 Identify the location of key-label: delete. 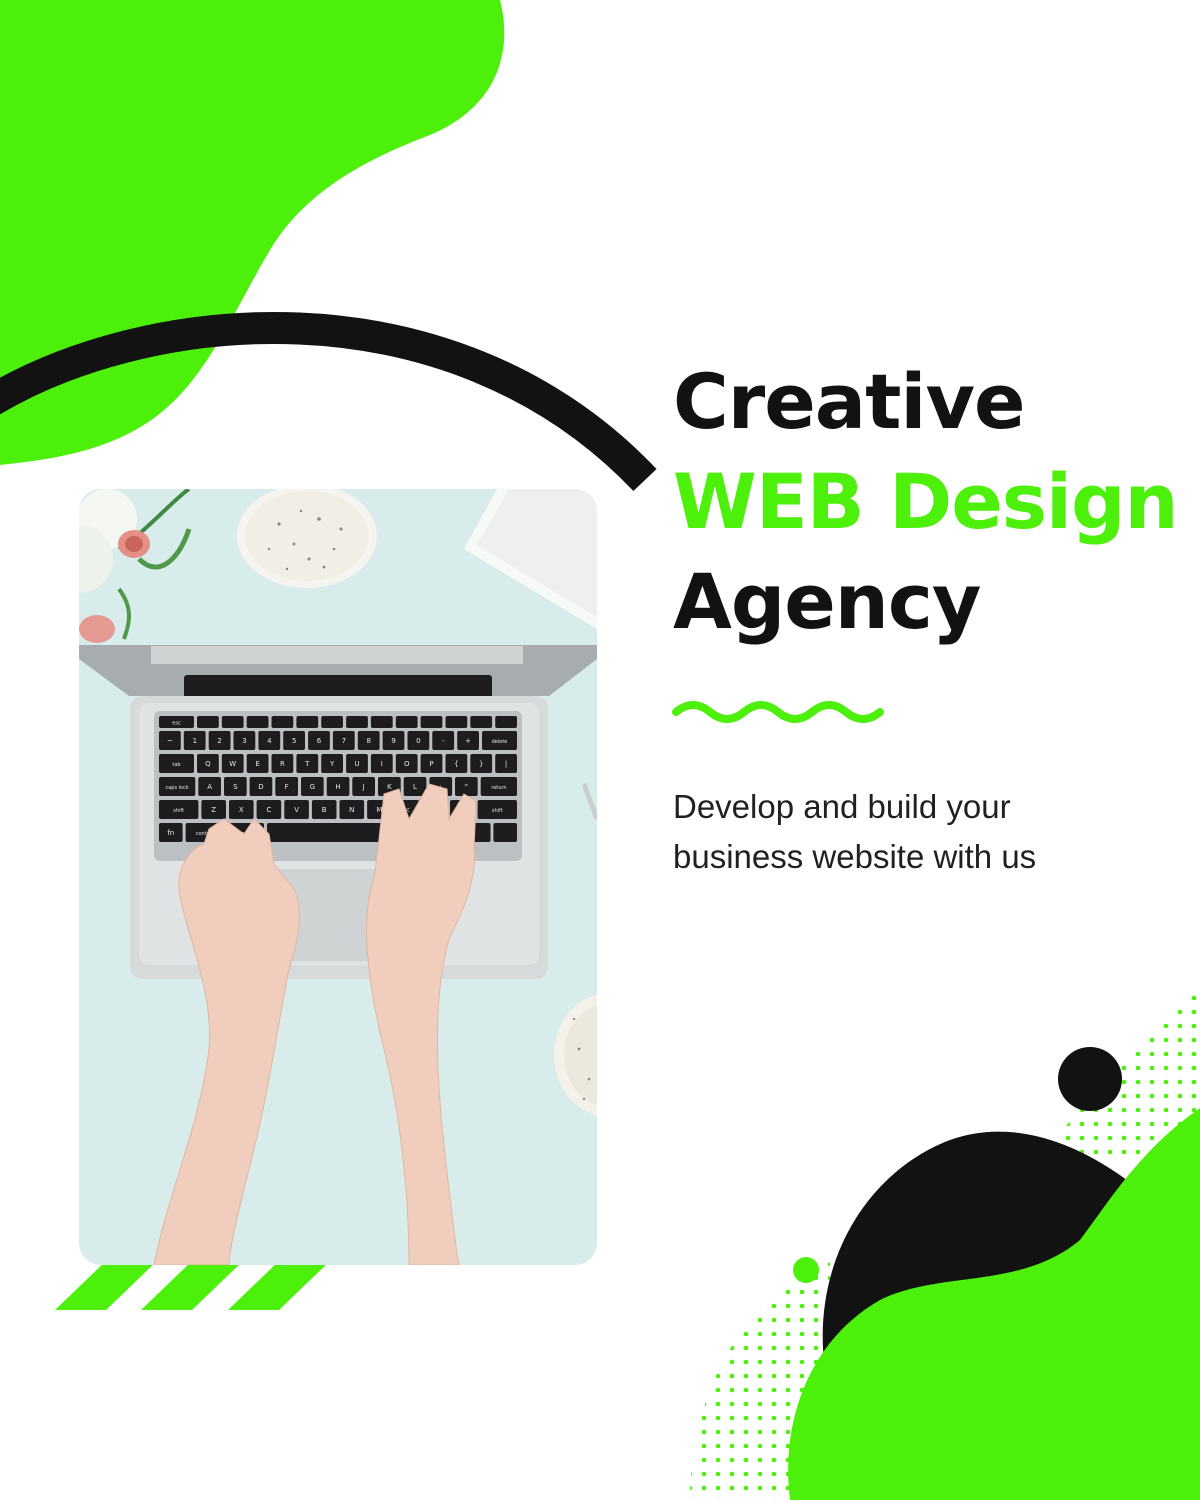
(500, 742).